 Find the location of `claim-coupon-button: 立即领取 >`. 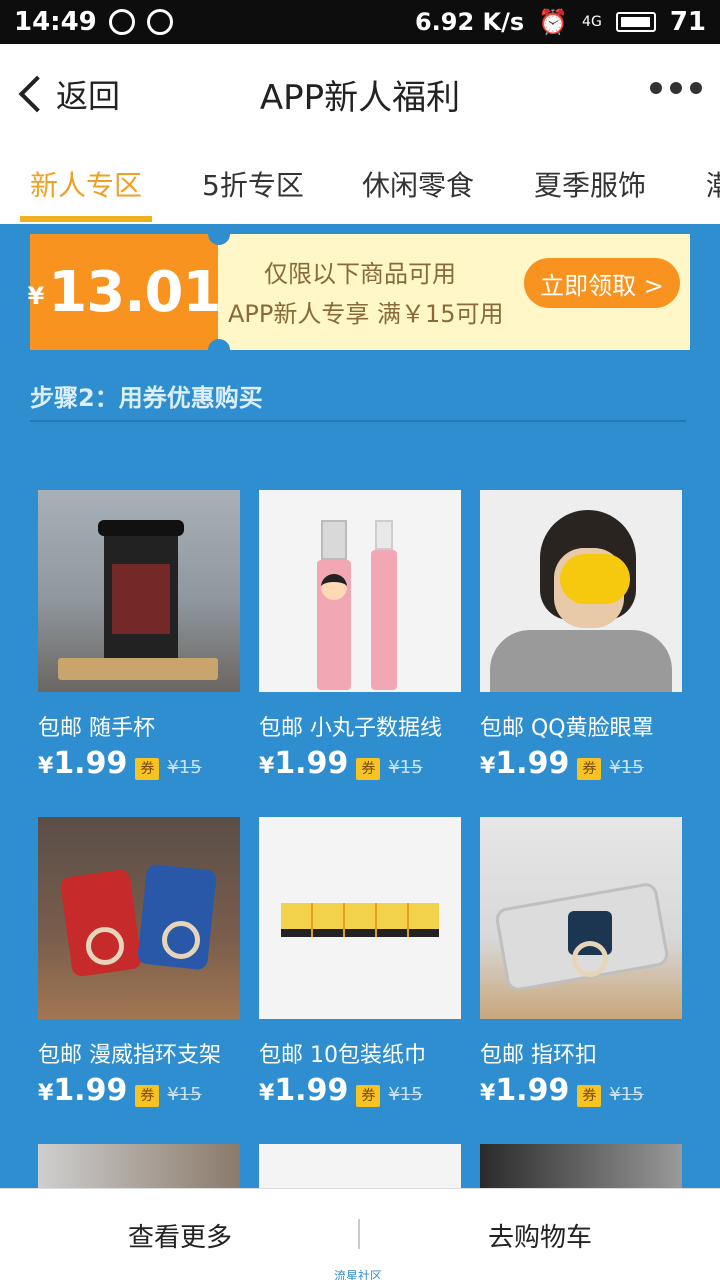

claim-coupon-button: 立即领取 > is located at coordinates (602, 283).